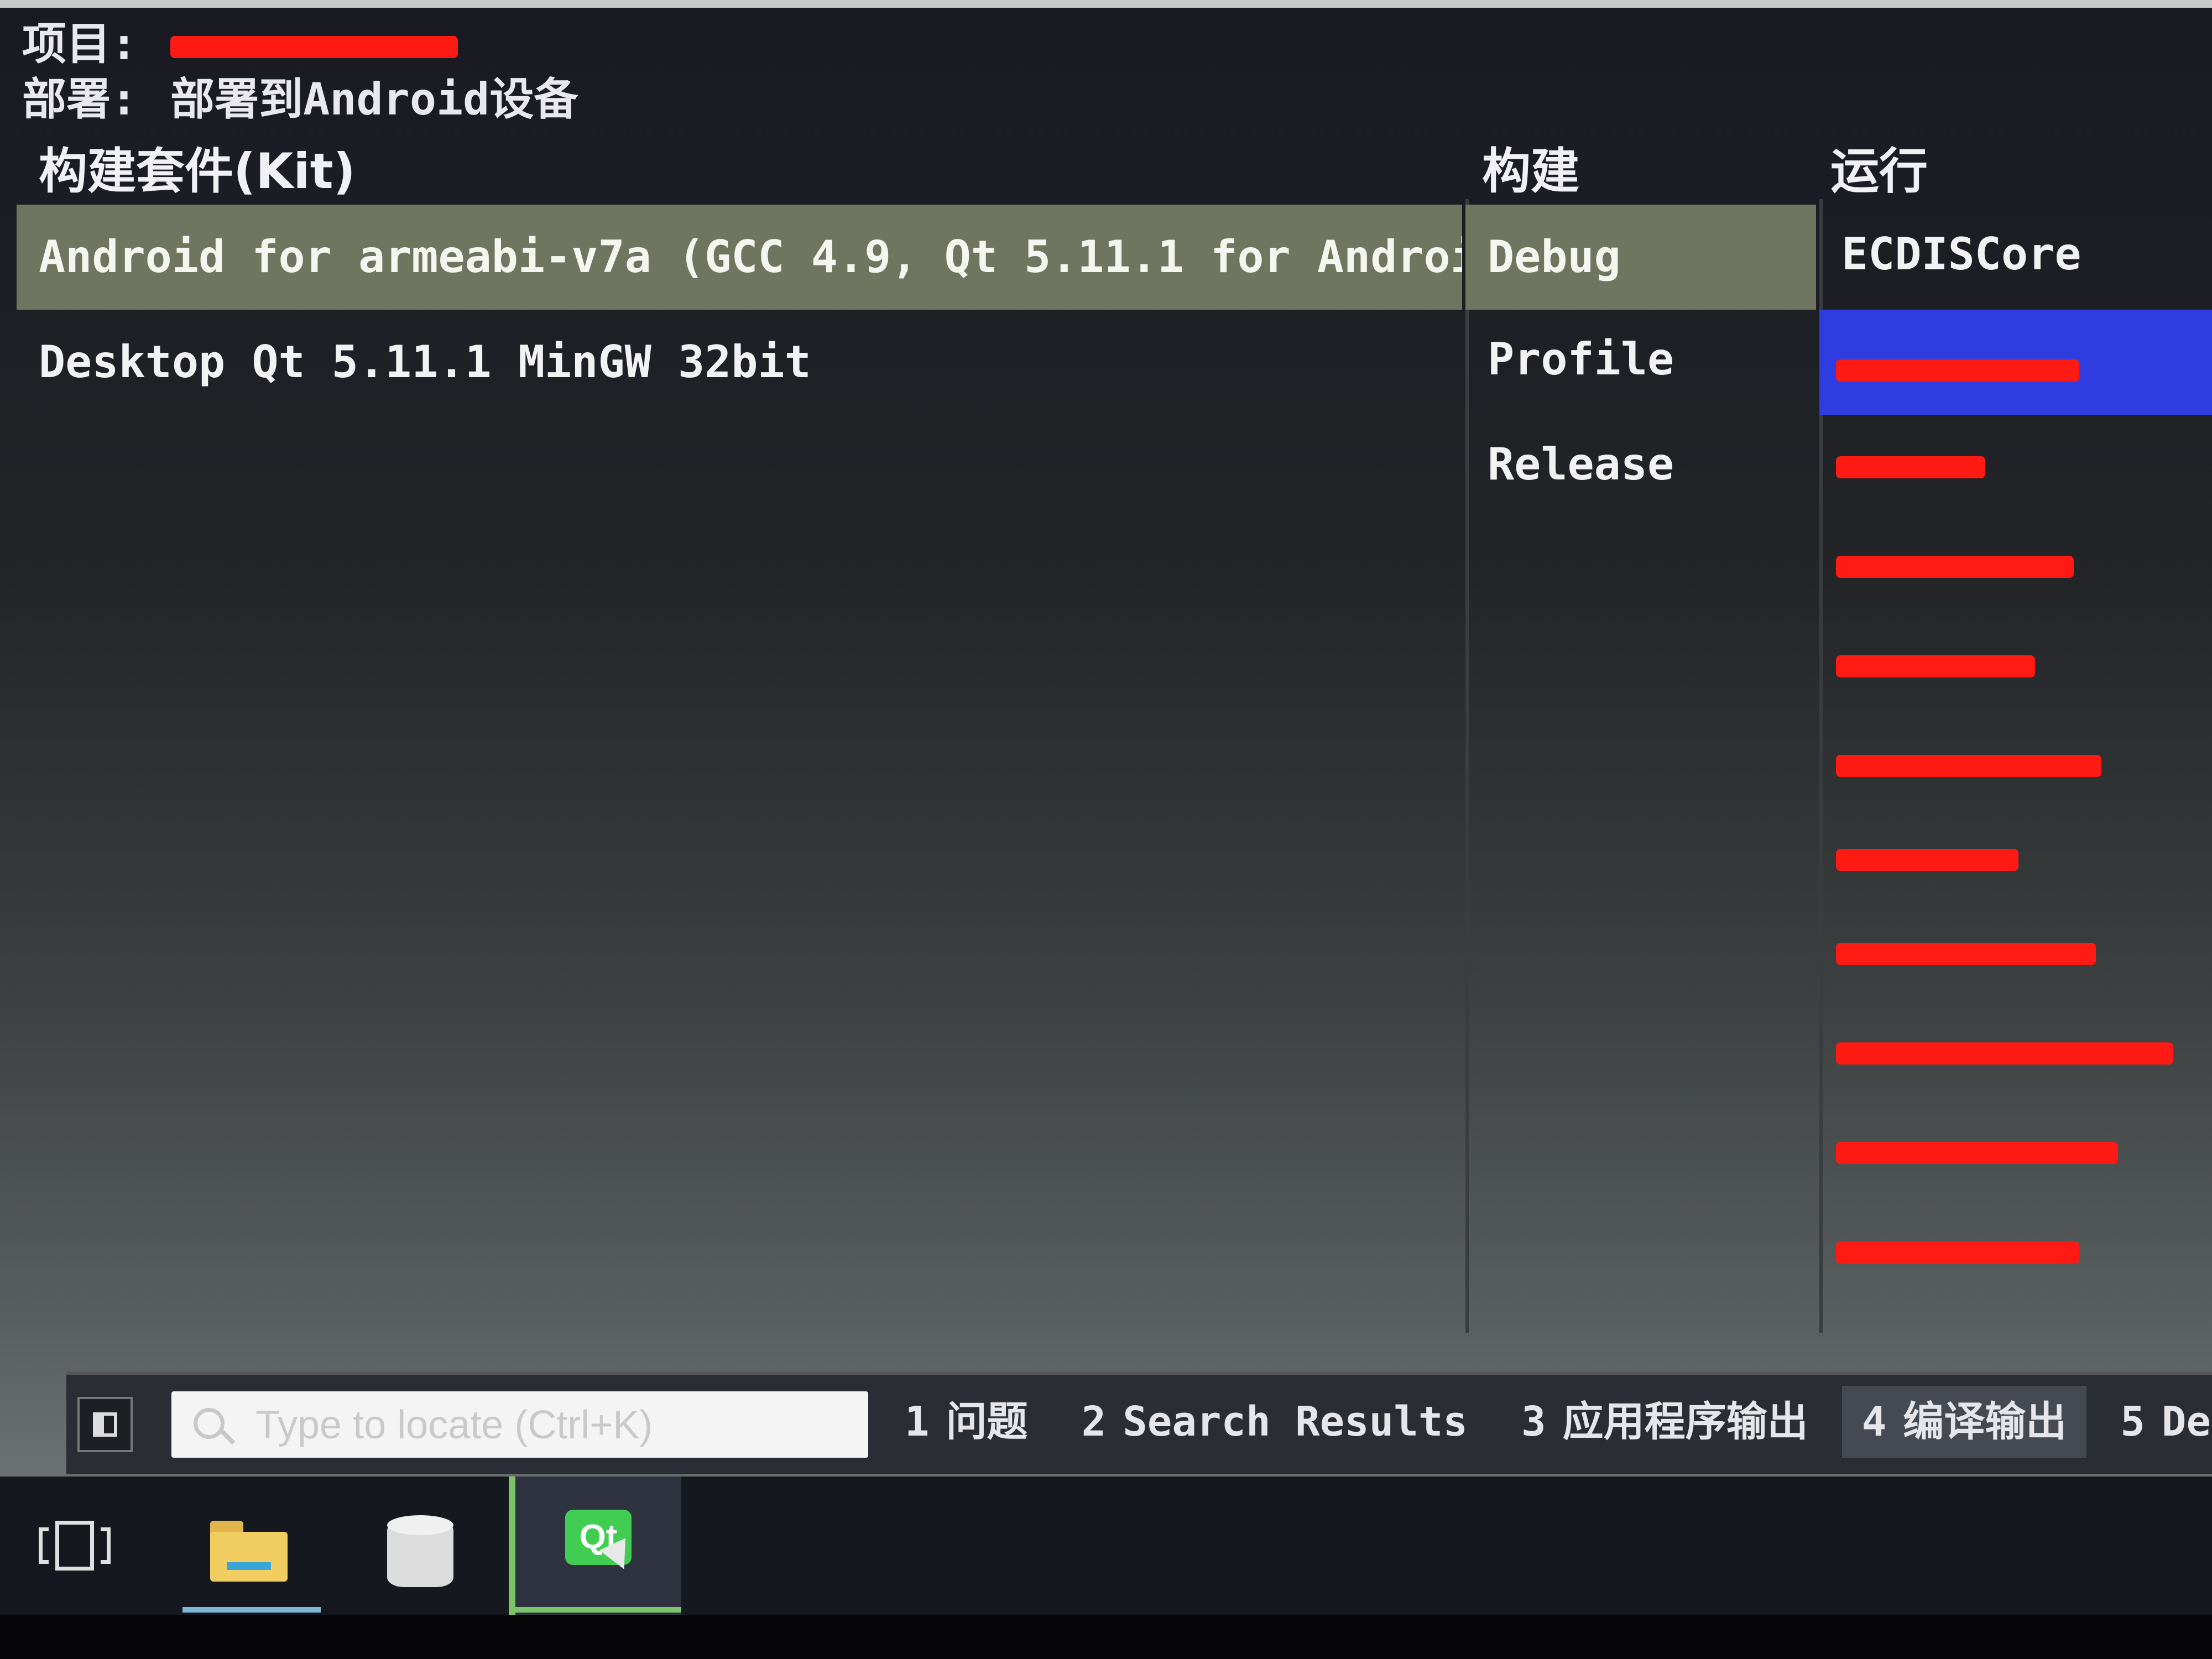 The image size is (2212, 1659). Describe the element at coordinates (1985, 1422) in the screenshot. I see `tab-label: 编译输出` at that location.